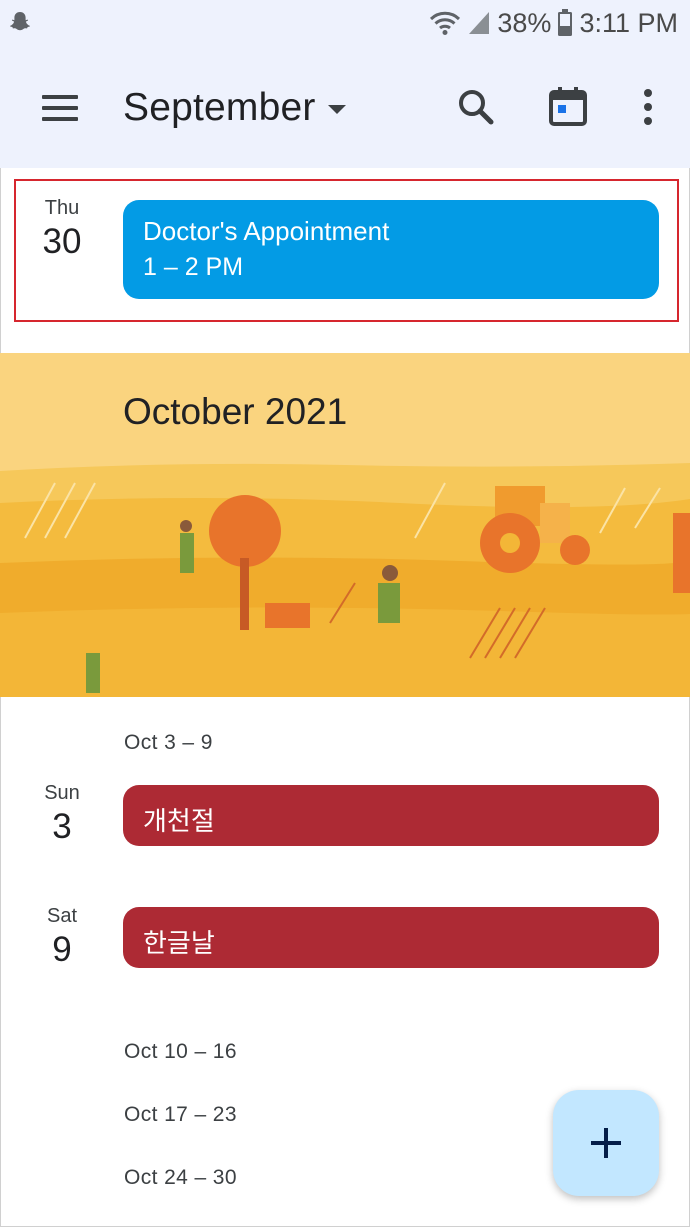 The height and width of the screenshot is (1227, 690). What do you see at coordinates (391, 249) in the screenshot?
I see `event-doctors-appointment: Doctor's Appointment 1 – 2 PM` at bounding box center [391, 249].